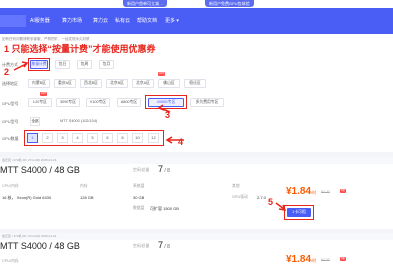 The image size is (393, 267). I want to click on promo-right: 新用户免费GPU包体验, so click(229, 3).